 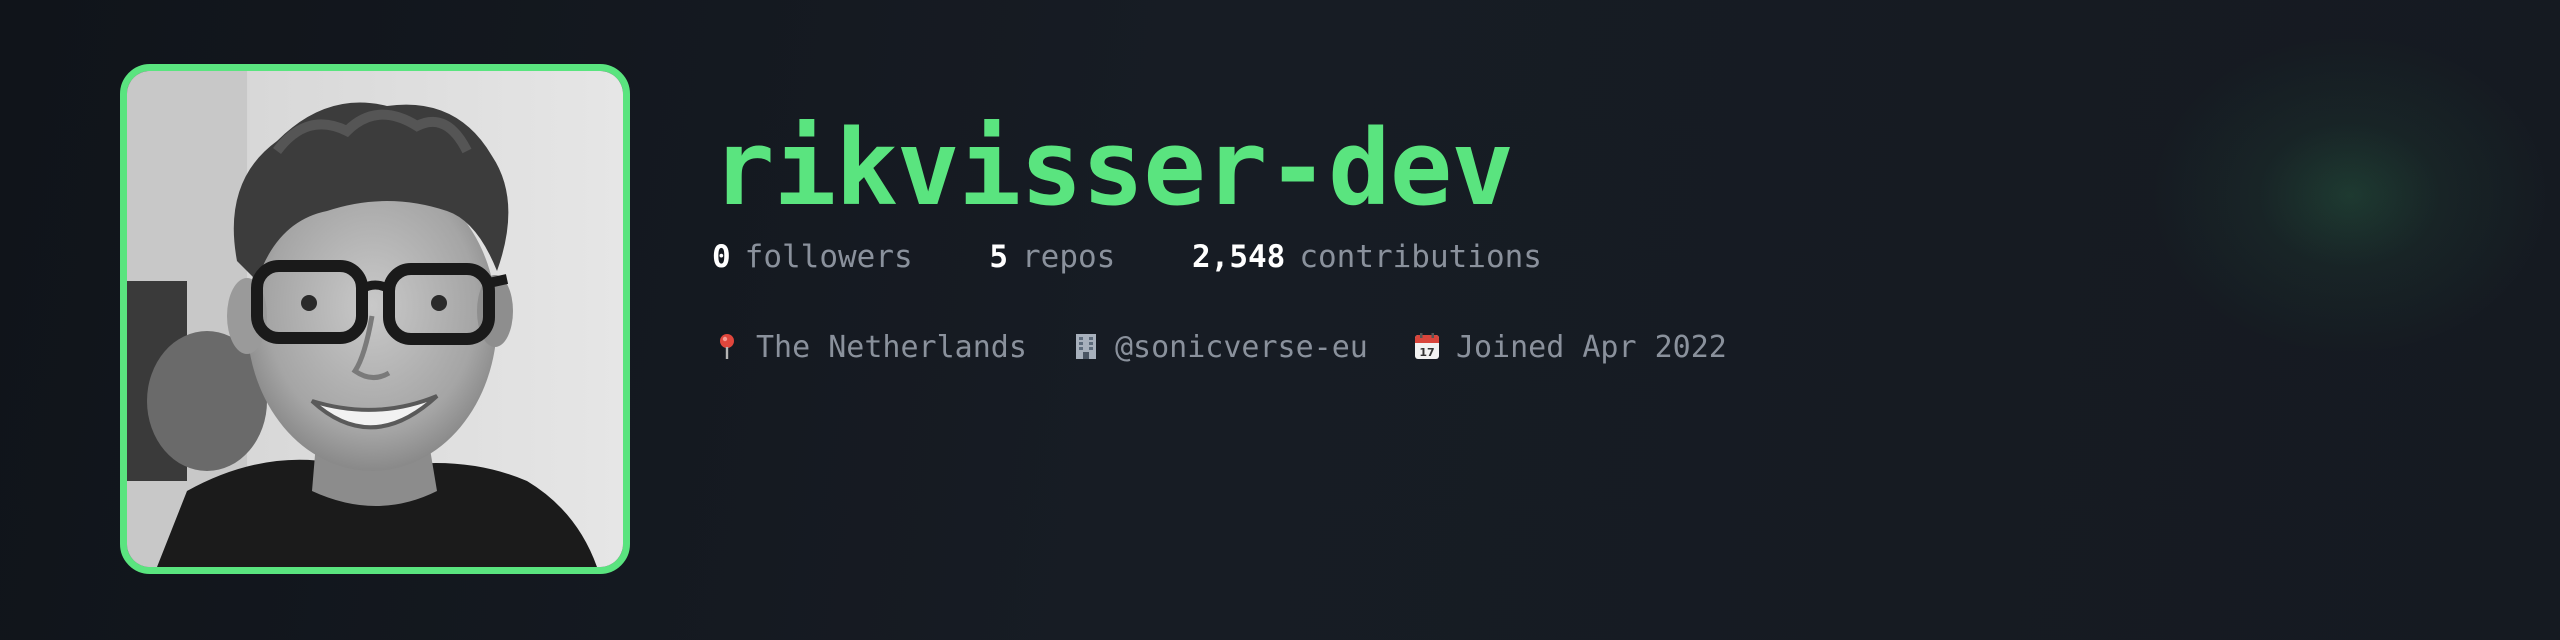 What do you see at coordinates (891, 347) in the screenshot?
I see `meta-location-text: The Netherlands` at bounding box center [891, 347].